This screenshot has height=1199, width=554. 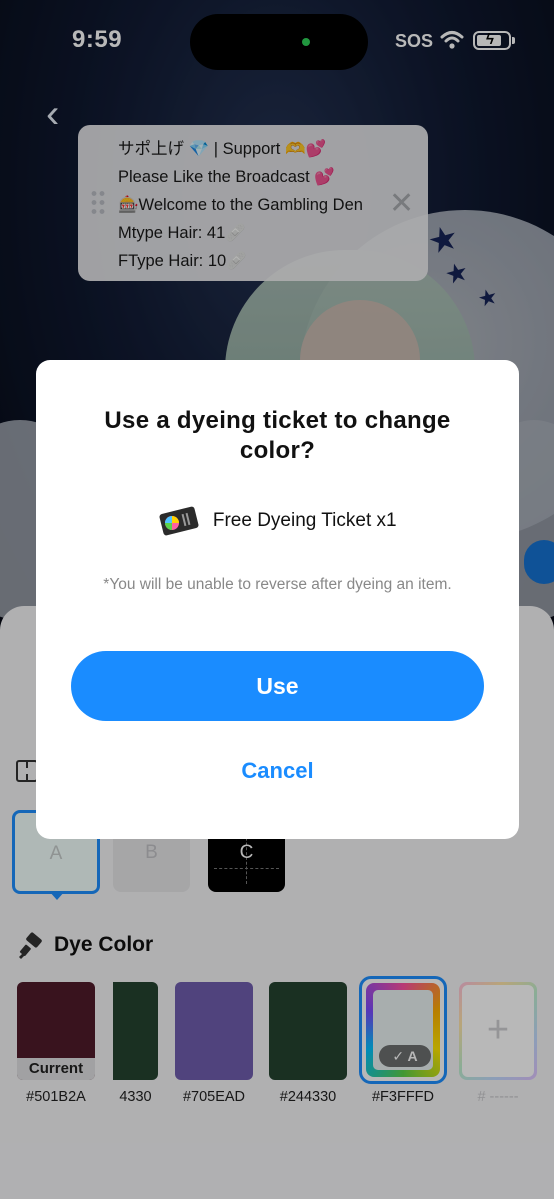 I want to click on cancel-button: Cancel, so click(x=277, y=771).